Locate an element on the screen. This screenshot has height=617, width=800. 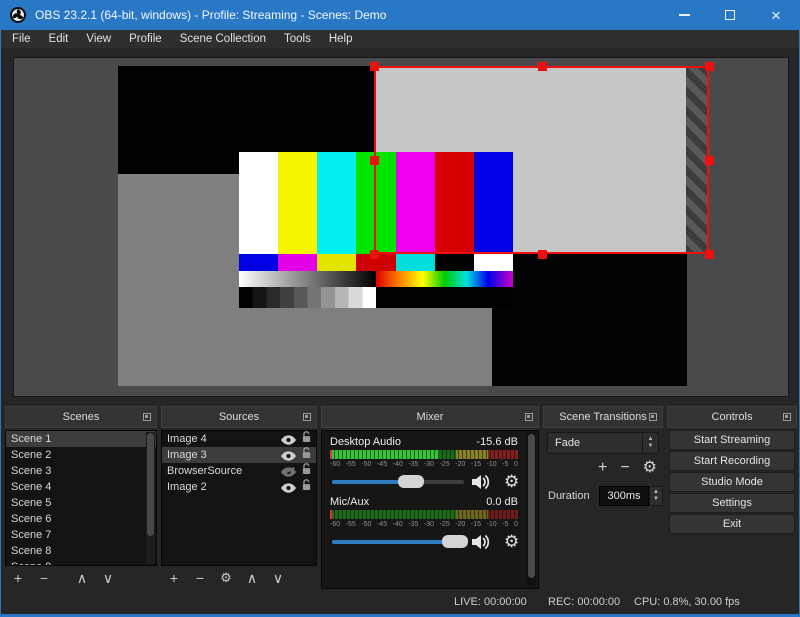
scene-list-item: Scene 5 is located at coordinates (81, 503).